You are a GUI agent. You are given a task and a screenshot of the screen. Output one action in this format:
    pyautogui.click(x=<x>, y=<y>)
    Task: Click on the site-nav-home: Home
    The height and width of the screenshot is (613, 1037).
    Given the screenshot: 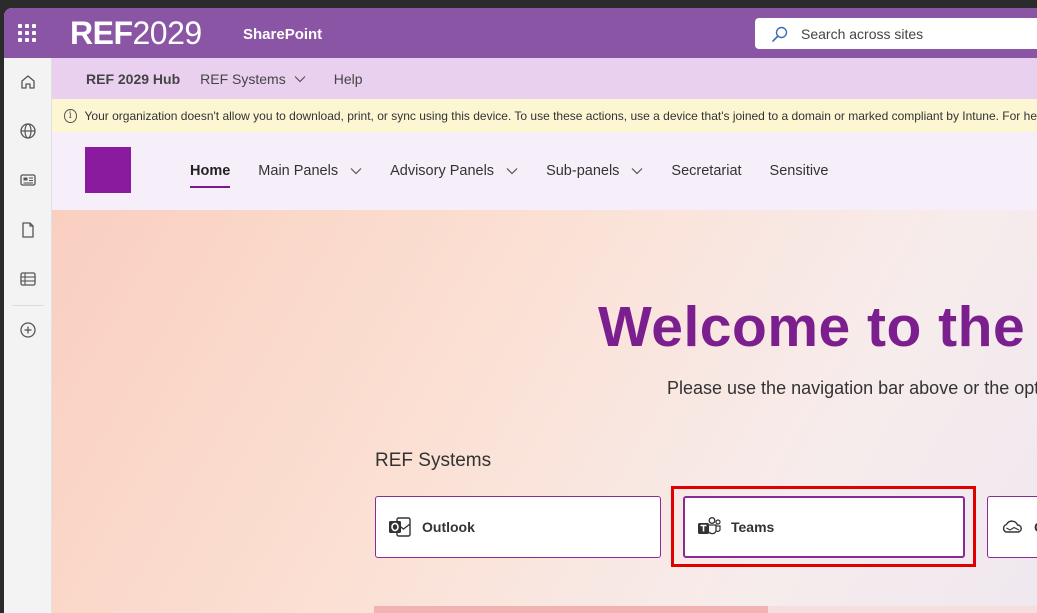 What is the action you would take?
    pyautogui.click(x=210, y=172)
    